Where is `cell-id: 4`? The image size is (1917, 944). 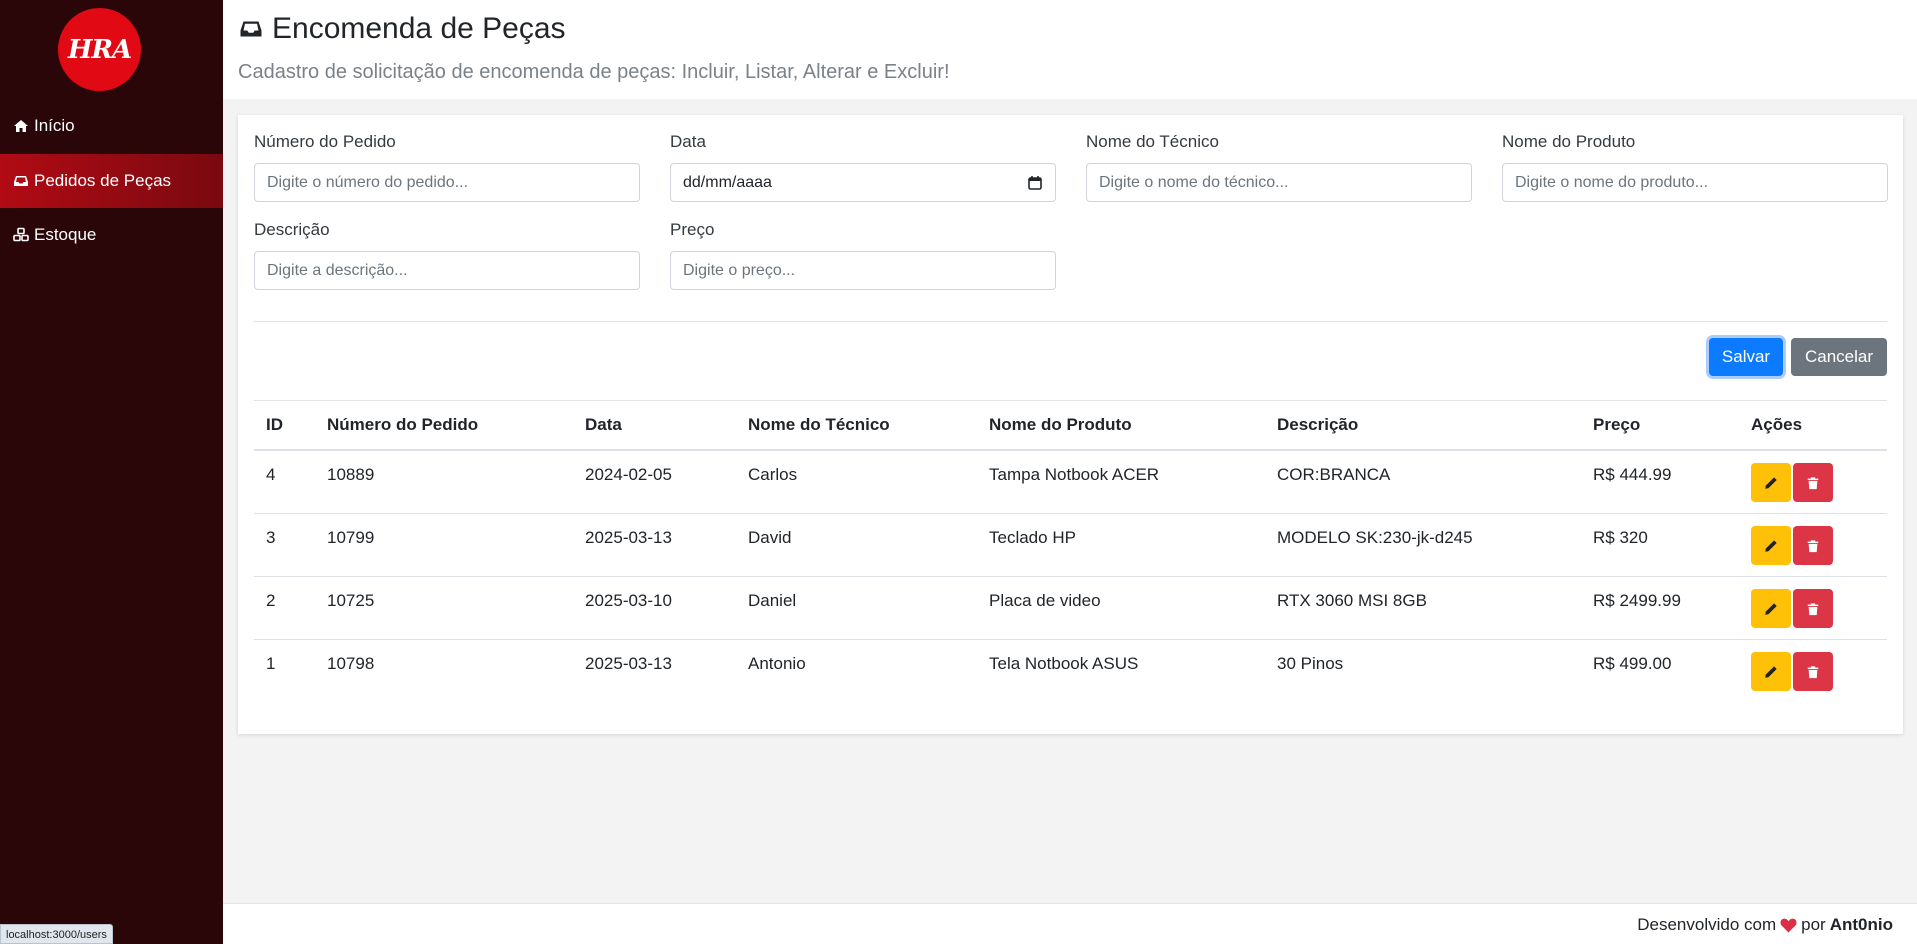
cell-id: 4 is located at coordinates (271, 474).